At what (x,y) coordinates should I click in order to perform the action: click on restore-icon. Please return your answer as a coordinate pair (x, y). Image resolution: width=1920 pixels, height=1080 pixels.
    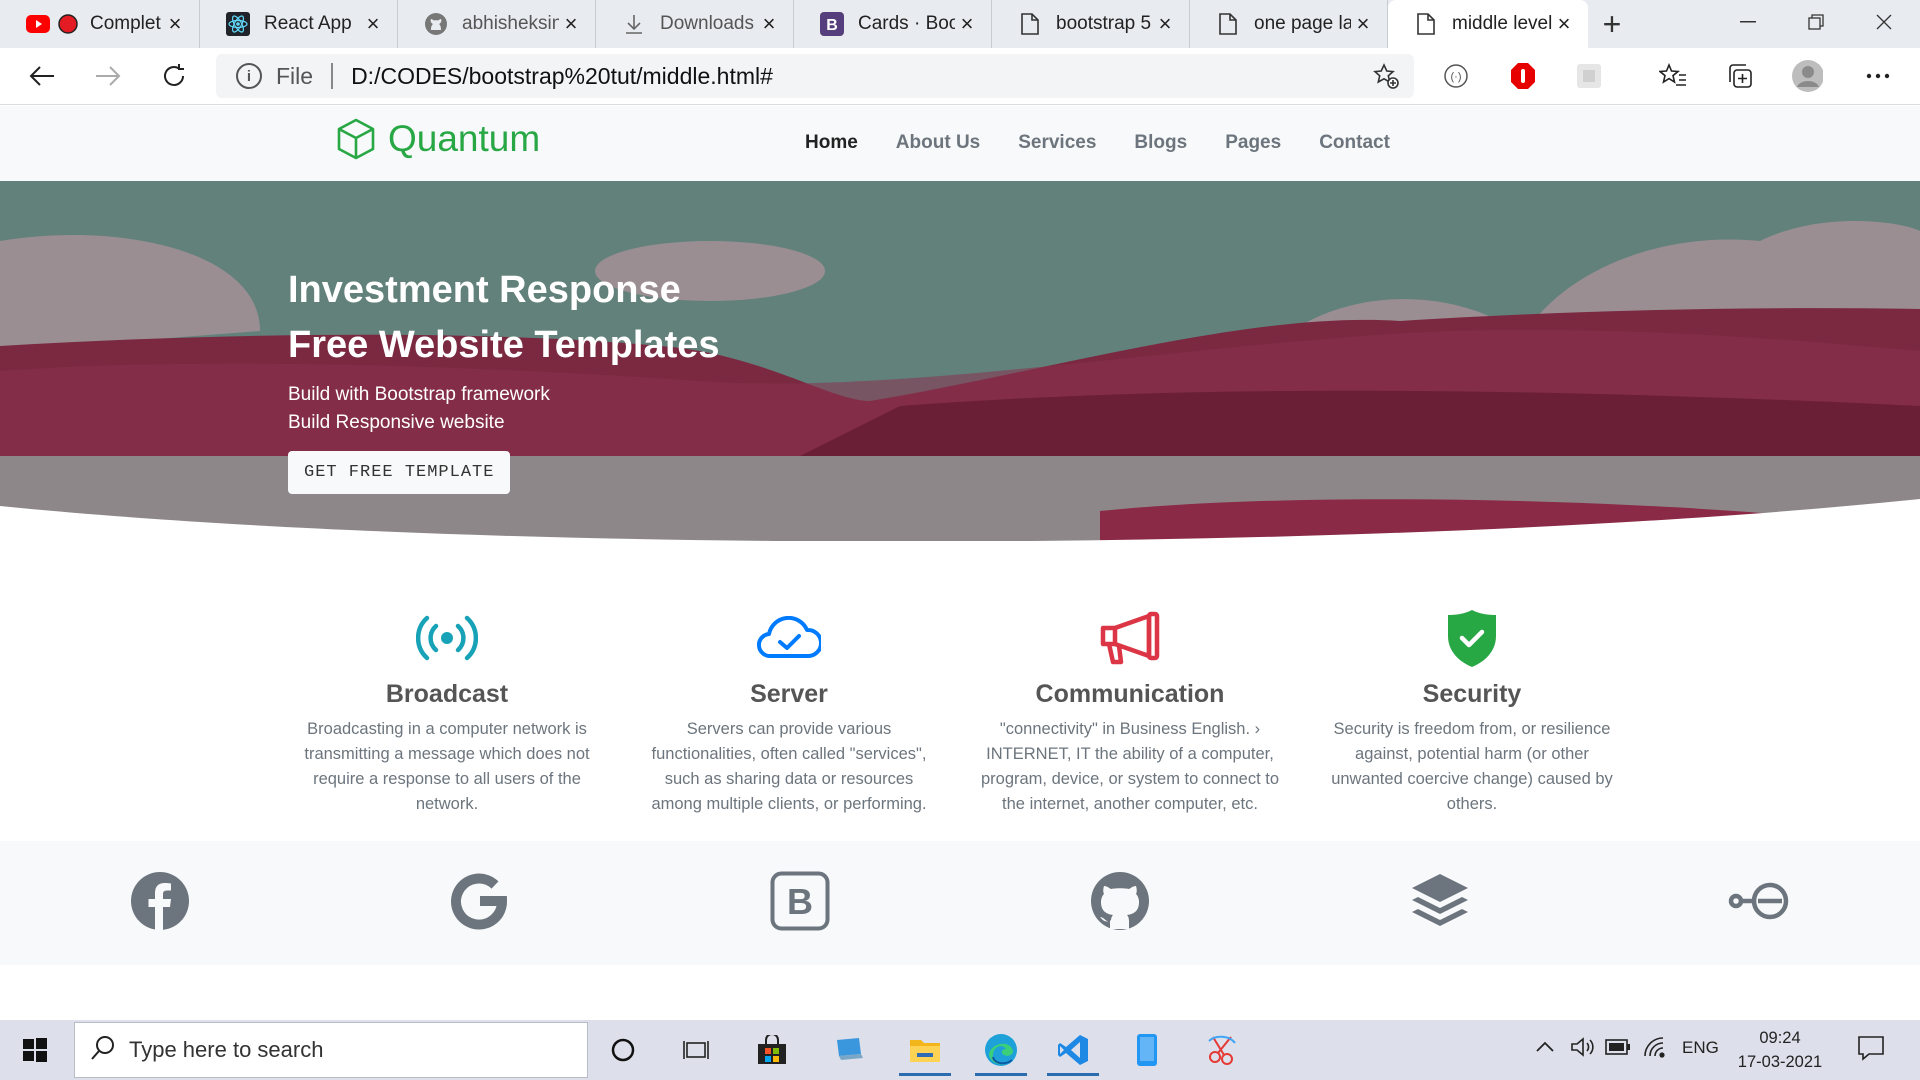
    Looking at the image, I should click on (1816, 22).